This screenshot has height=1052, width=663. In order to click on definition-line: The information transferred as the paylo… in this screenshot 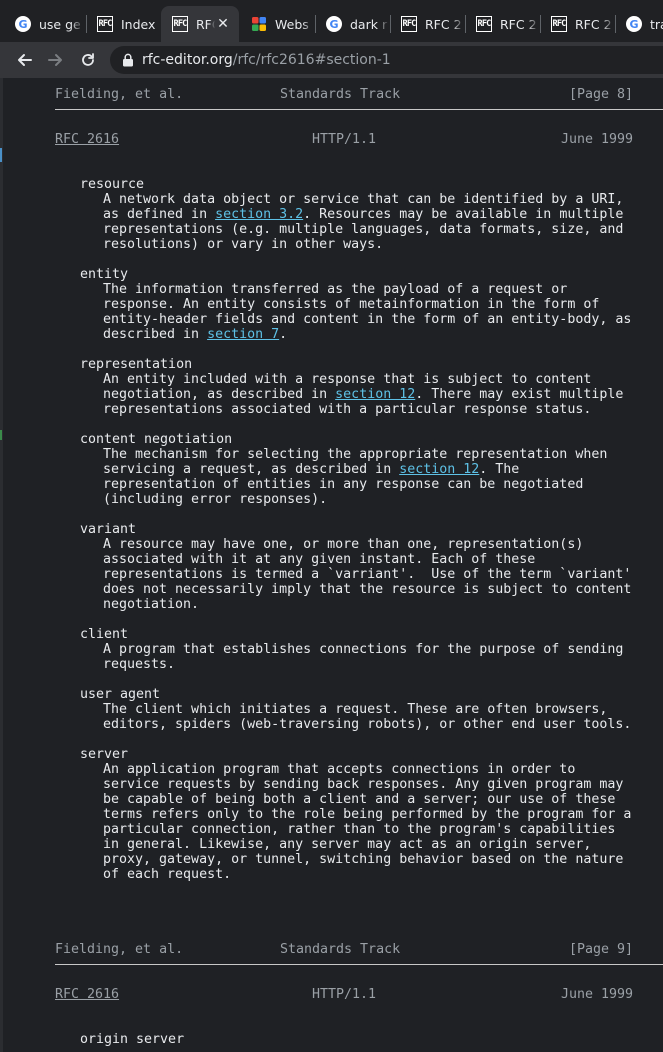, I will do `click(335, 289)`.